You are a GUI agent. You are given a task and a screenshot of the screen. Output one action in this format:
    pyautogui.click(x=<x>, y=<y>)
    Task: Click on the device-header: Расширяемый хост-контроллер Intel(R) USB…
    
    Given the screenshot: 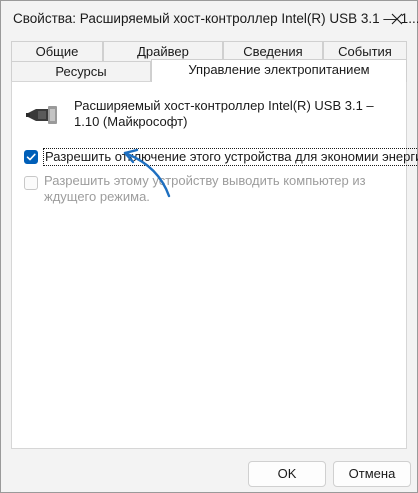 What is the action you would take?
    pyautogui.click(x=211, y=118)
    